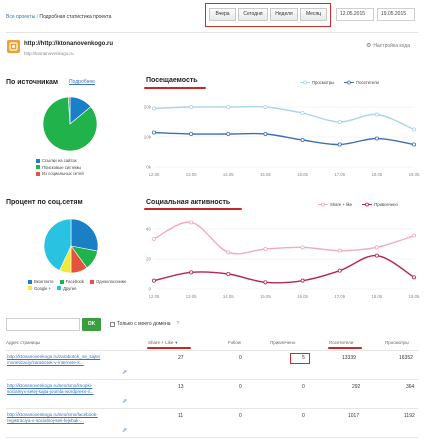  Describe the element at coordinates (63, 173) in the screenshot. I see `legend-label: Из социальных сетей` at that location.